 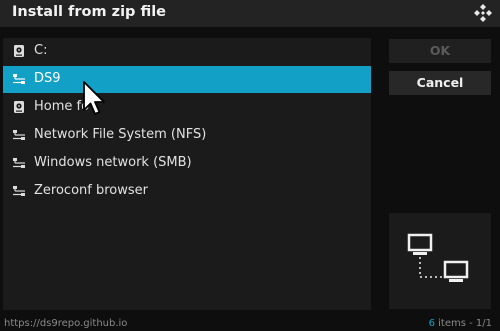 I want to click on list-item-label: Home fo, so click(x=62, y=106).